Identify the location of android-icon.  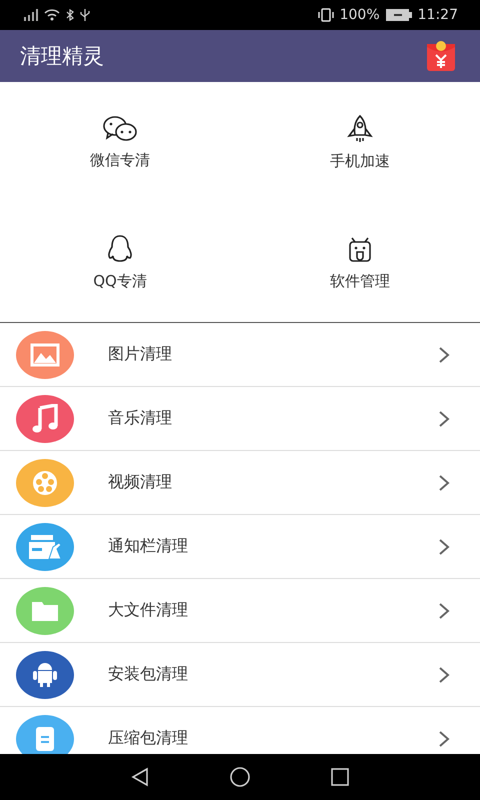
(45, 674).